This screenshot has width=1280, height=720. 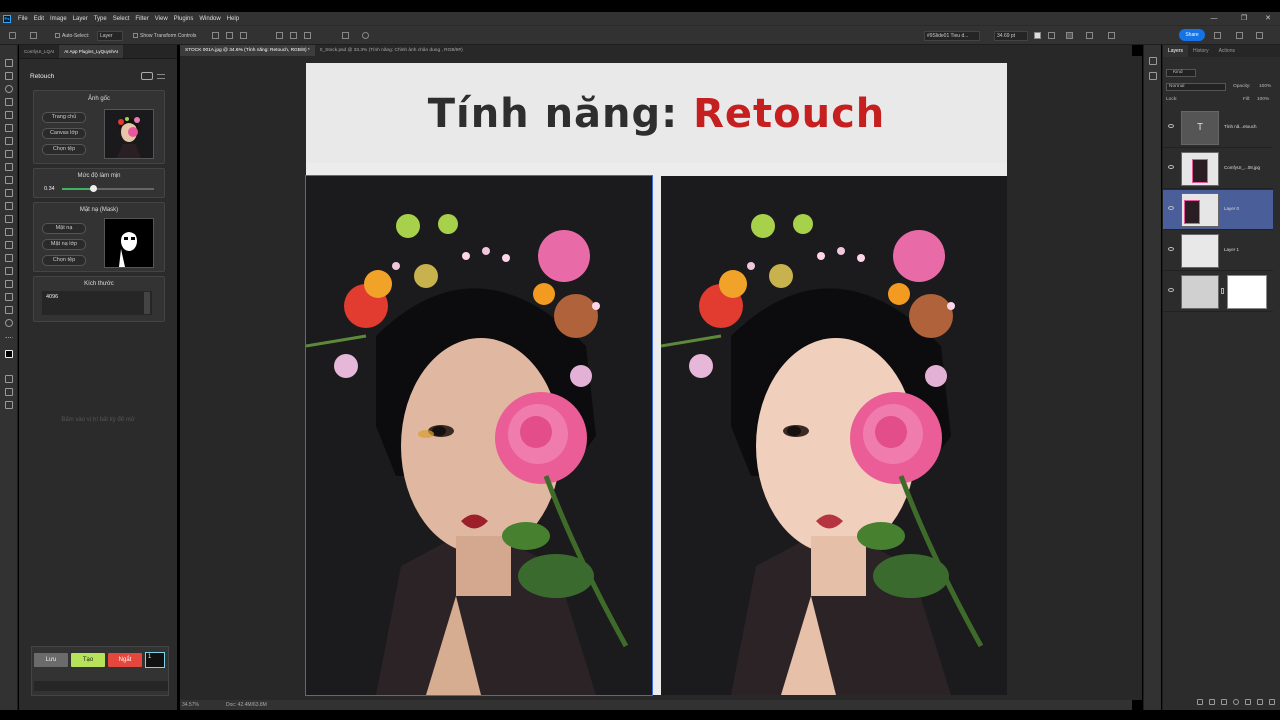 What do you see at coordinates (57, 35) in the screenshot?
I see `auto-select-checkbox` at bounding box center [57, 35].